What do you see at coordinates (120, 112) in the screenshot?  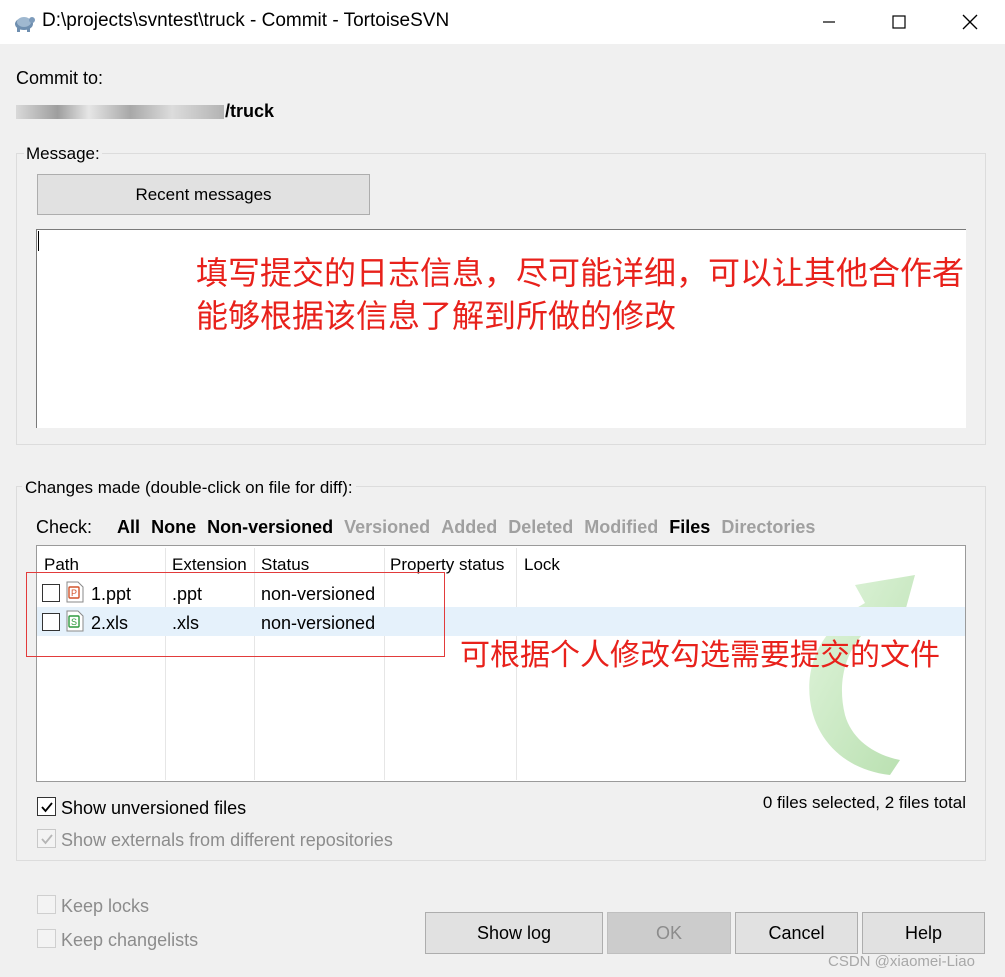 I see `redacted-url-blur` at bounding box center [120, 112].